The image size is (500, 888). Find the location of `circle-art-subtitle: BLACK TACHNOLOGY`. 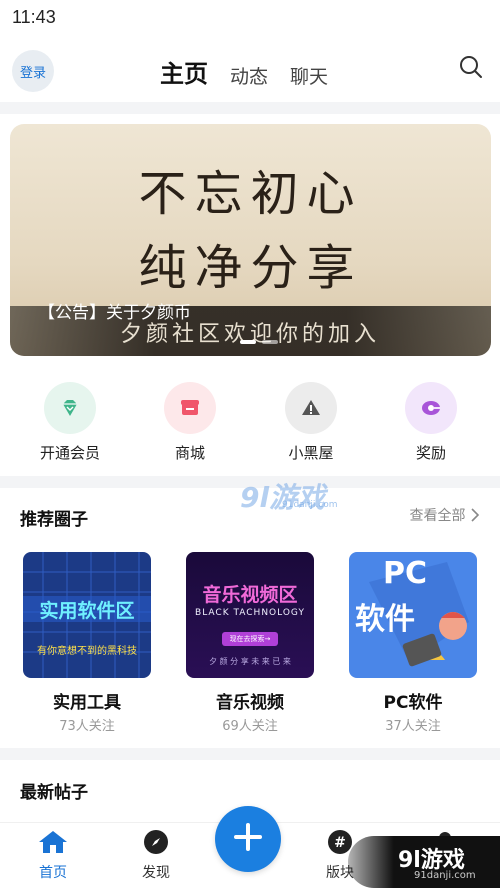

circle-art-subtitle: BLACK TACHNOLOGY is located at coordinates (250, 613).